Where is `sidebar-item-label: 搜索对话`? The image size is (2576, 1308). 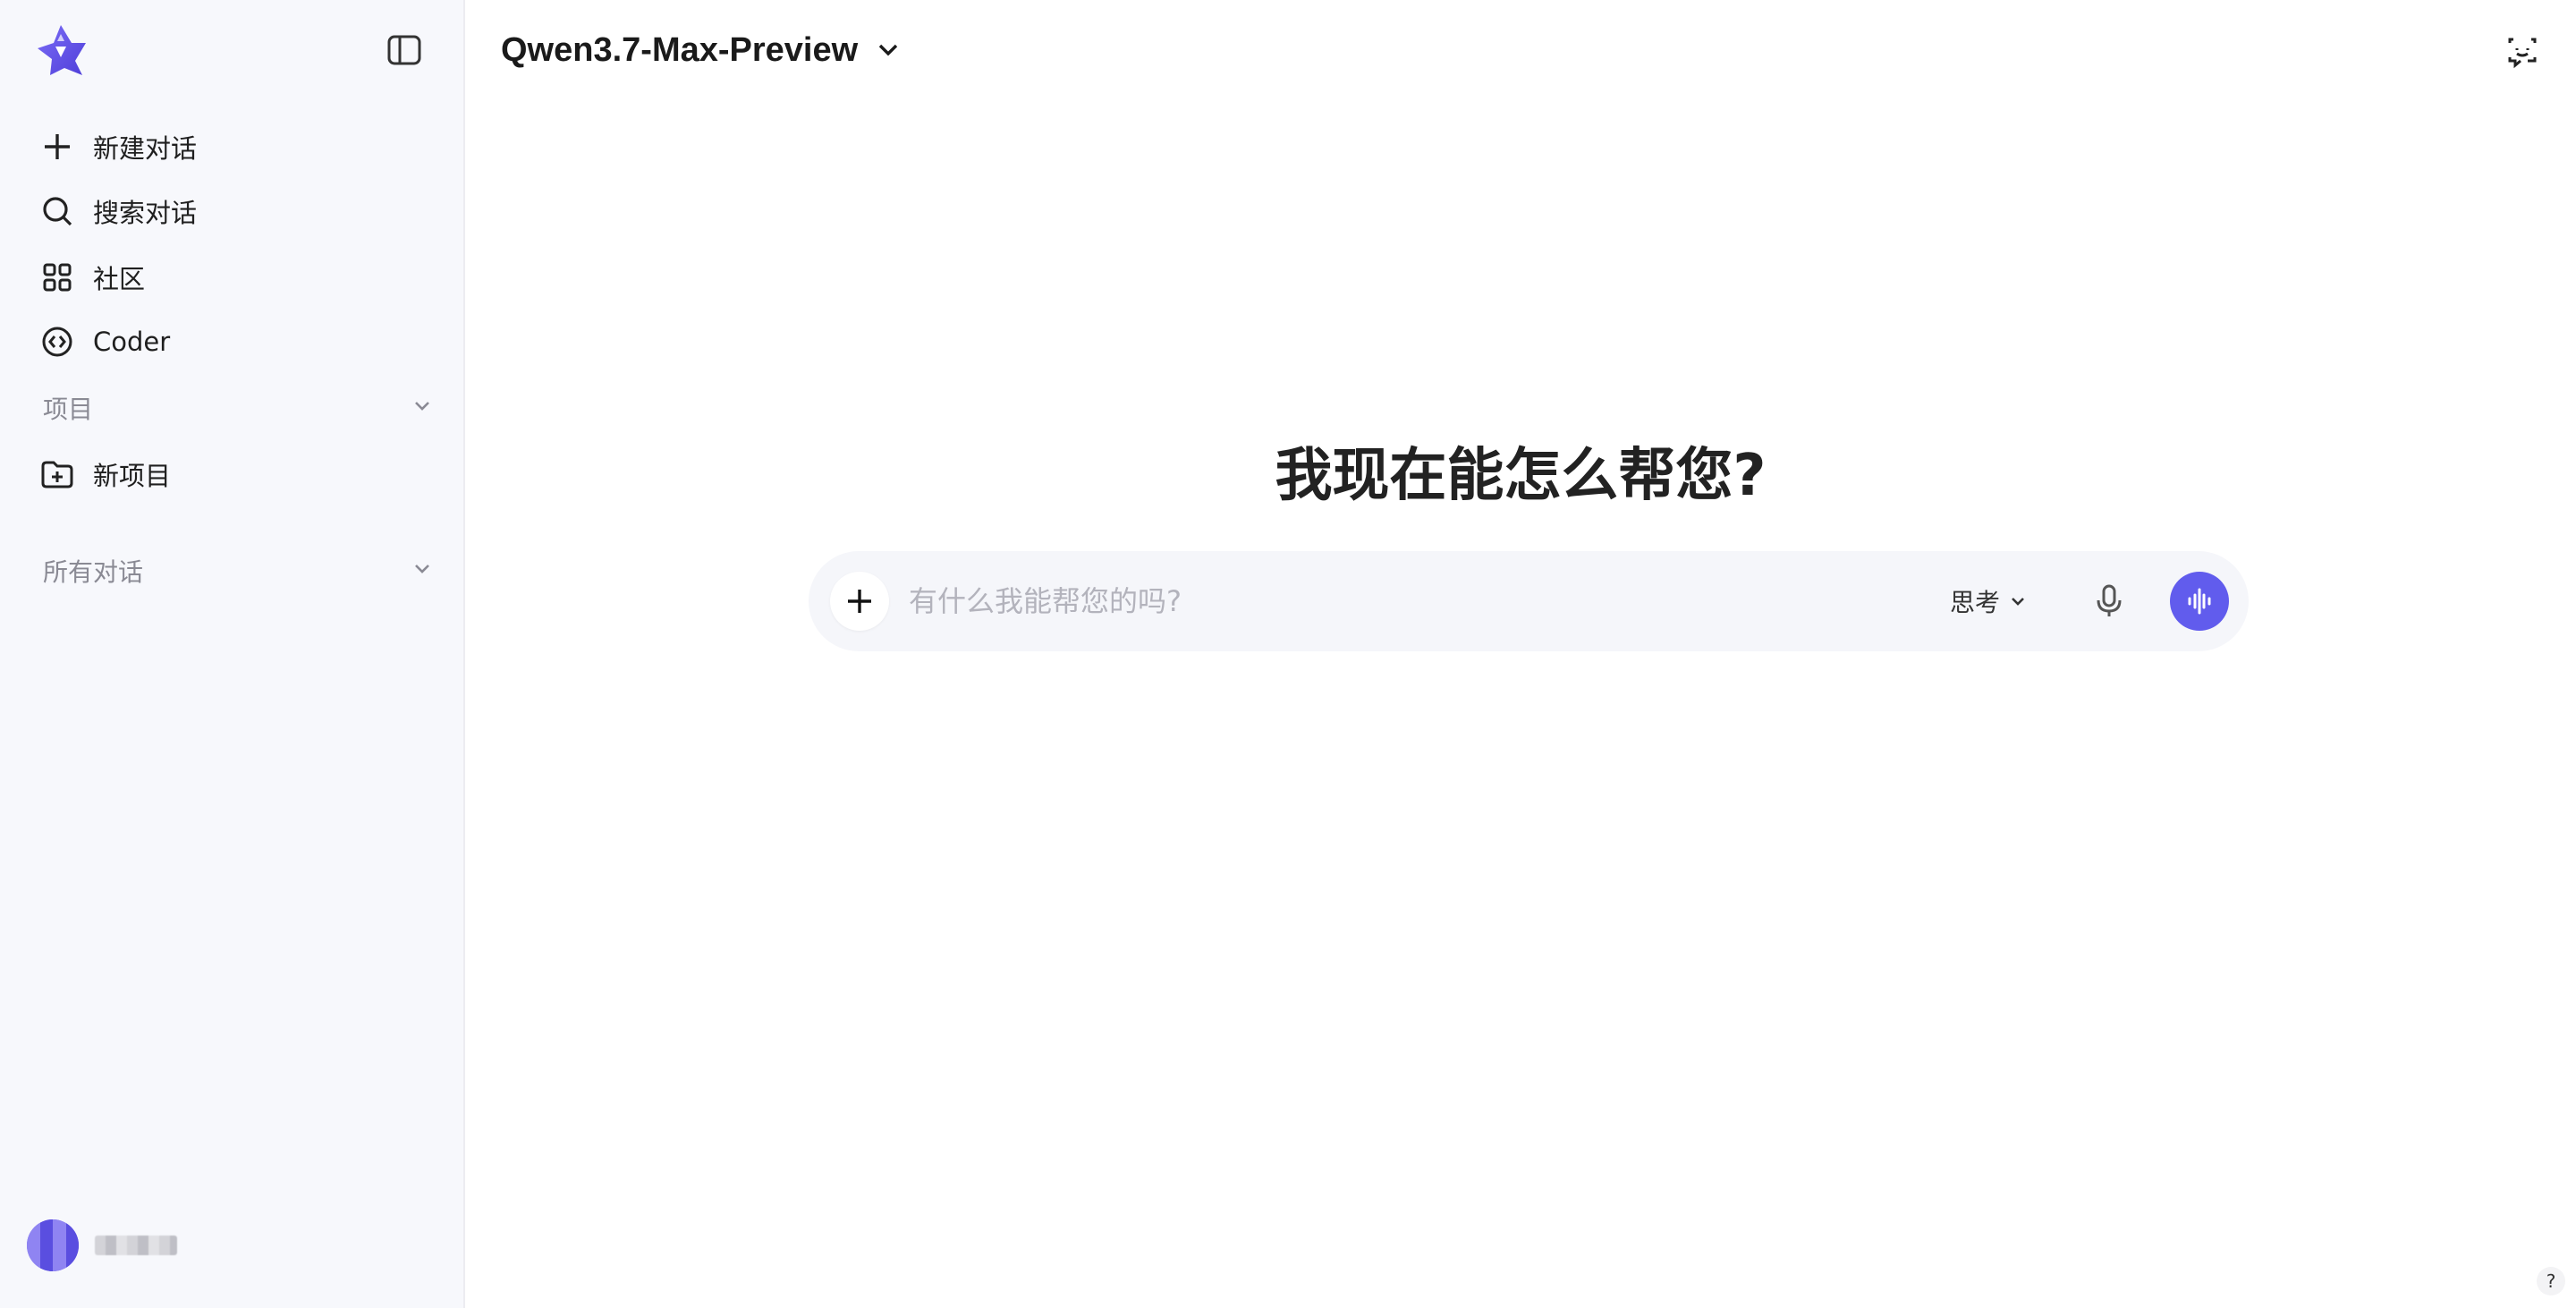
sidebar-item-label: 搜索对话 is located at coordinates (145, 213).